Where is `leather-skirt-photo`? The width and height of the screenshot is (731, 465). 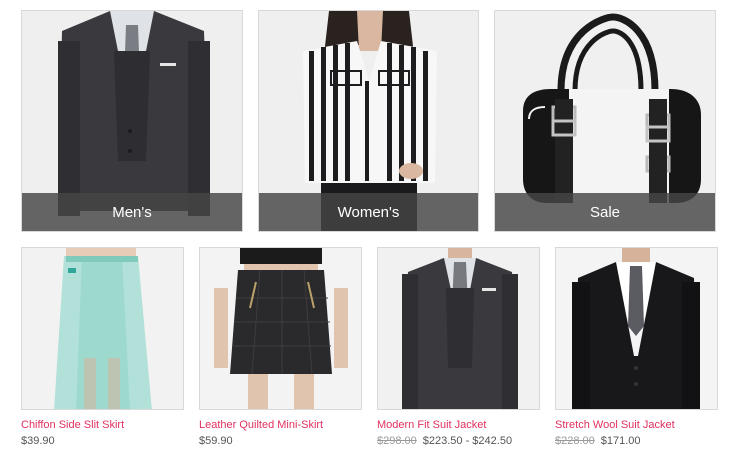
leather-skirt-photo is located at coordinates (280, 328).